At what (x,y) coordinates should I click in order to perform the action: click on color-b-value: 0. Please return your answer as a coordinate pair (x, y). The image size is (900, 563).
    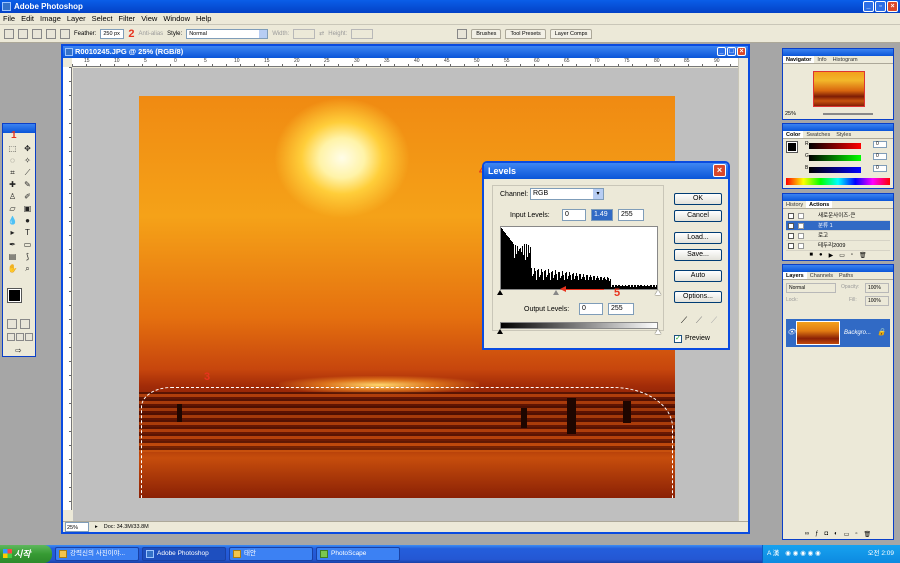
    Looking at the image, I should click on (880, 168).